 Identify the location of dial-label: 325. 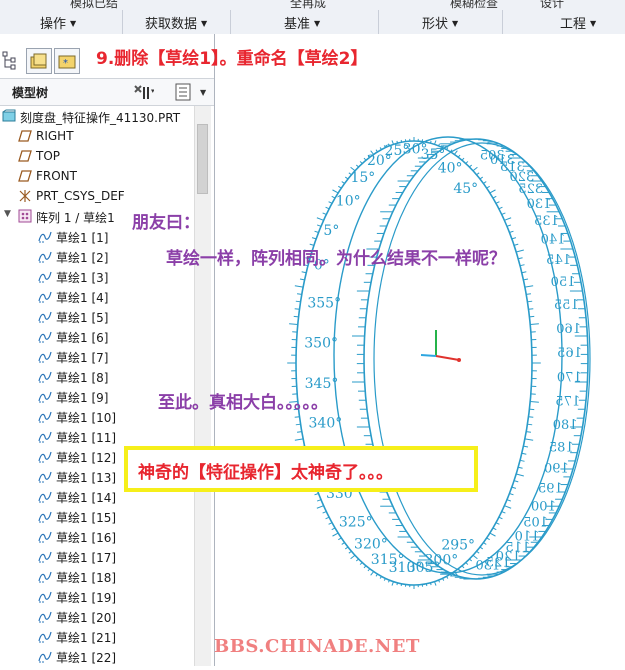
(530, 189).